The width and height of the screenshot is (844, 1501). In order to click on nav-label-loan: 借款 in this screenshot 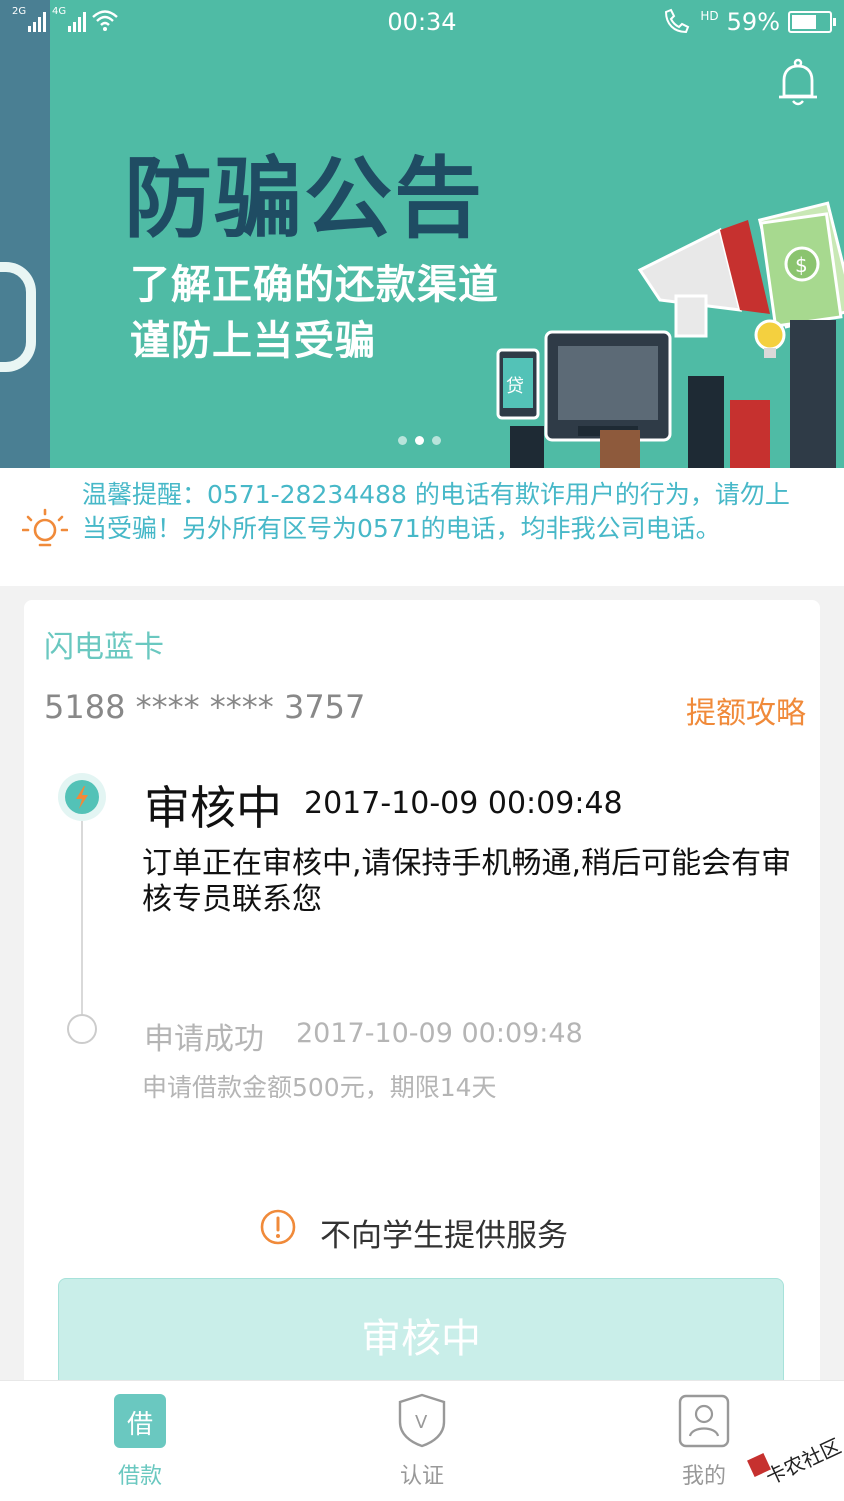, I will do `click(139, 1476)`.